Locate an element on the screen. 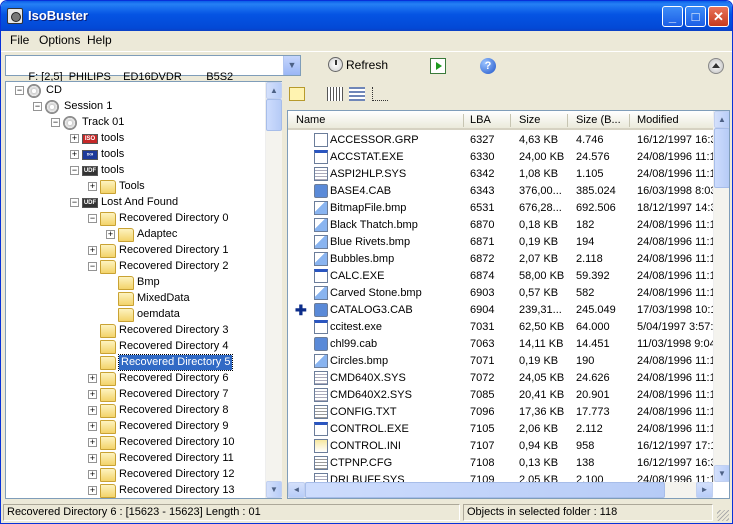 This screenshot has height=524, width=733. help-icon: ? is located at coordinates (488, 66).